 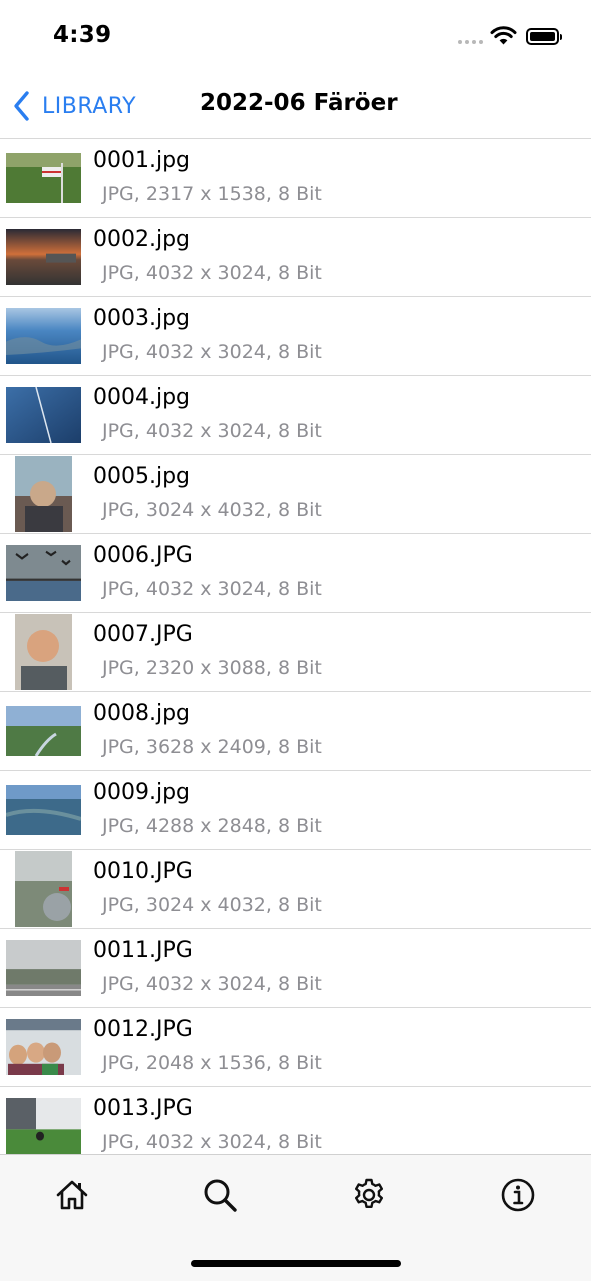 What do you see at coordinates (142, 160) in the screenshot?
I see `file-name: 0001.jpg` at bounding box center [142, 160].